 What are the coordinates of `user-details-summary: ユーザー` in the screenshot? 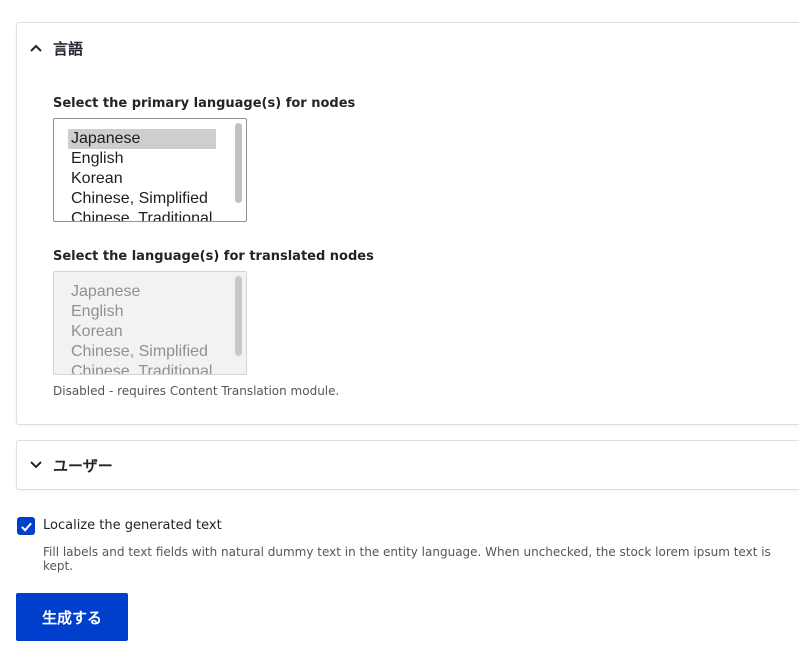 It's located at (71, 465).